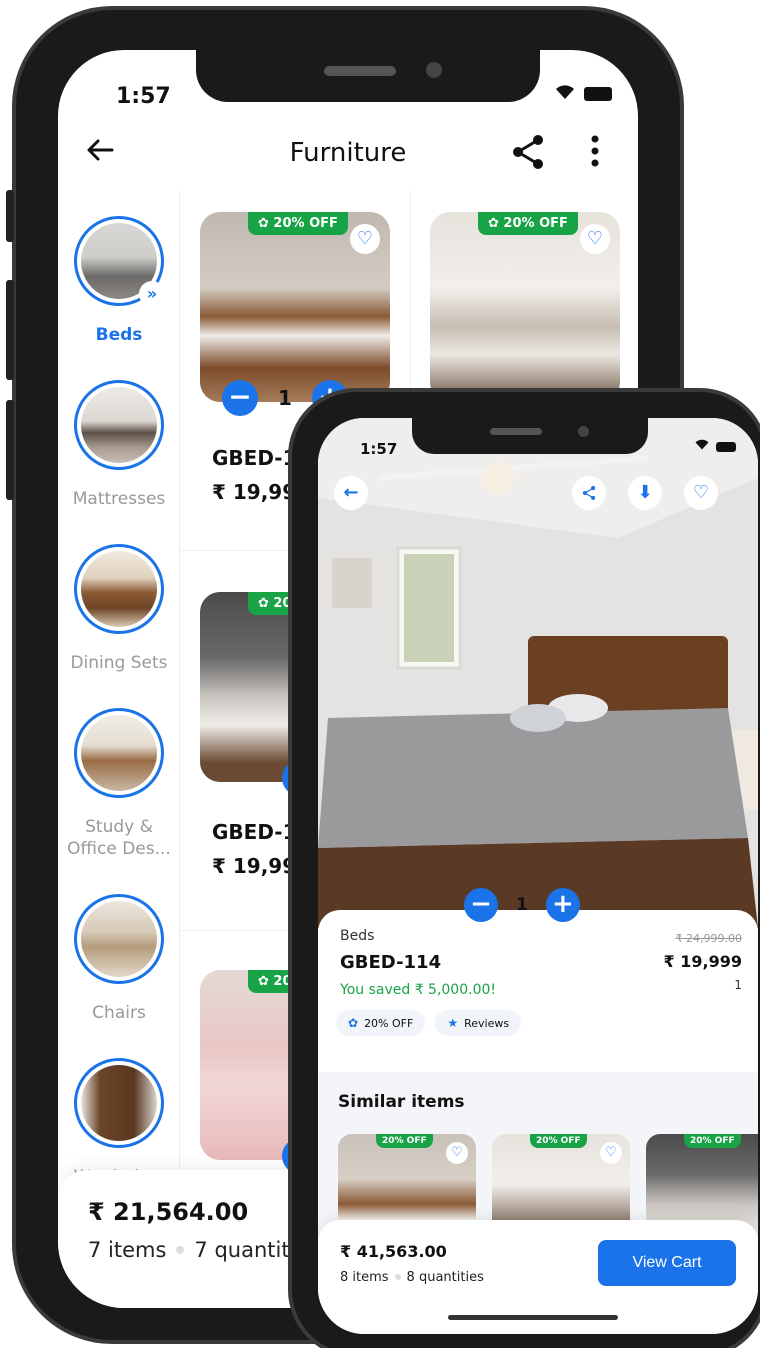  I want to click on home-indicator, so click(533, 1317).